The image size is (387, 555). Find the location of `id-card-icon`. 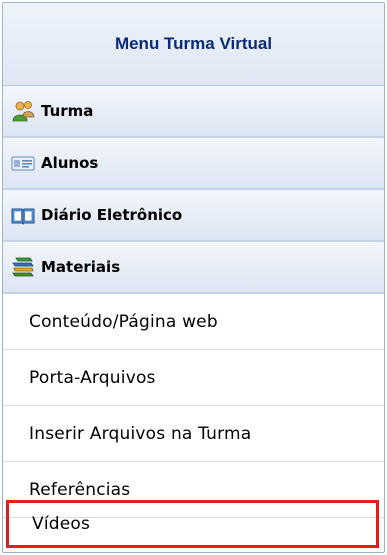

id-card-icon is located at coordinates (23, 163).